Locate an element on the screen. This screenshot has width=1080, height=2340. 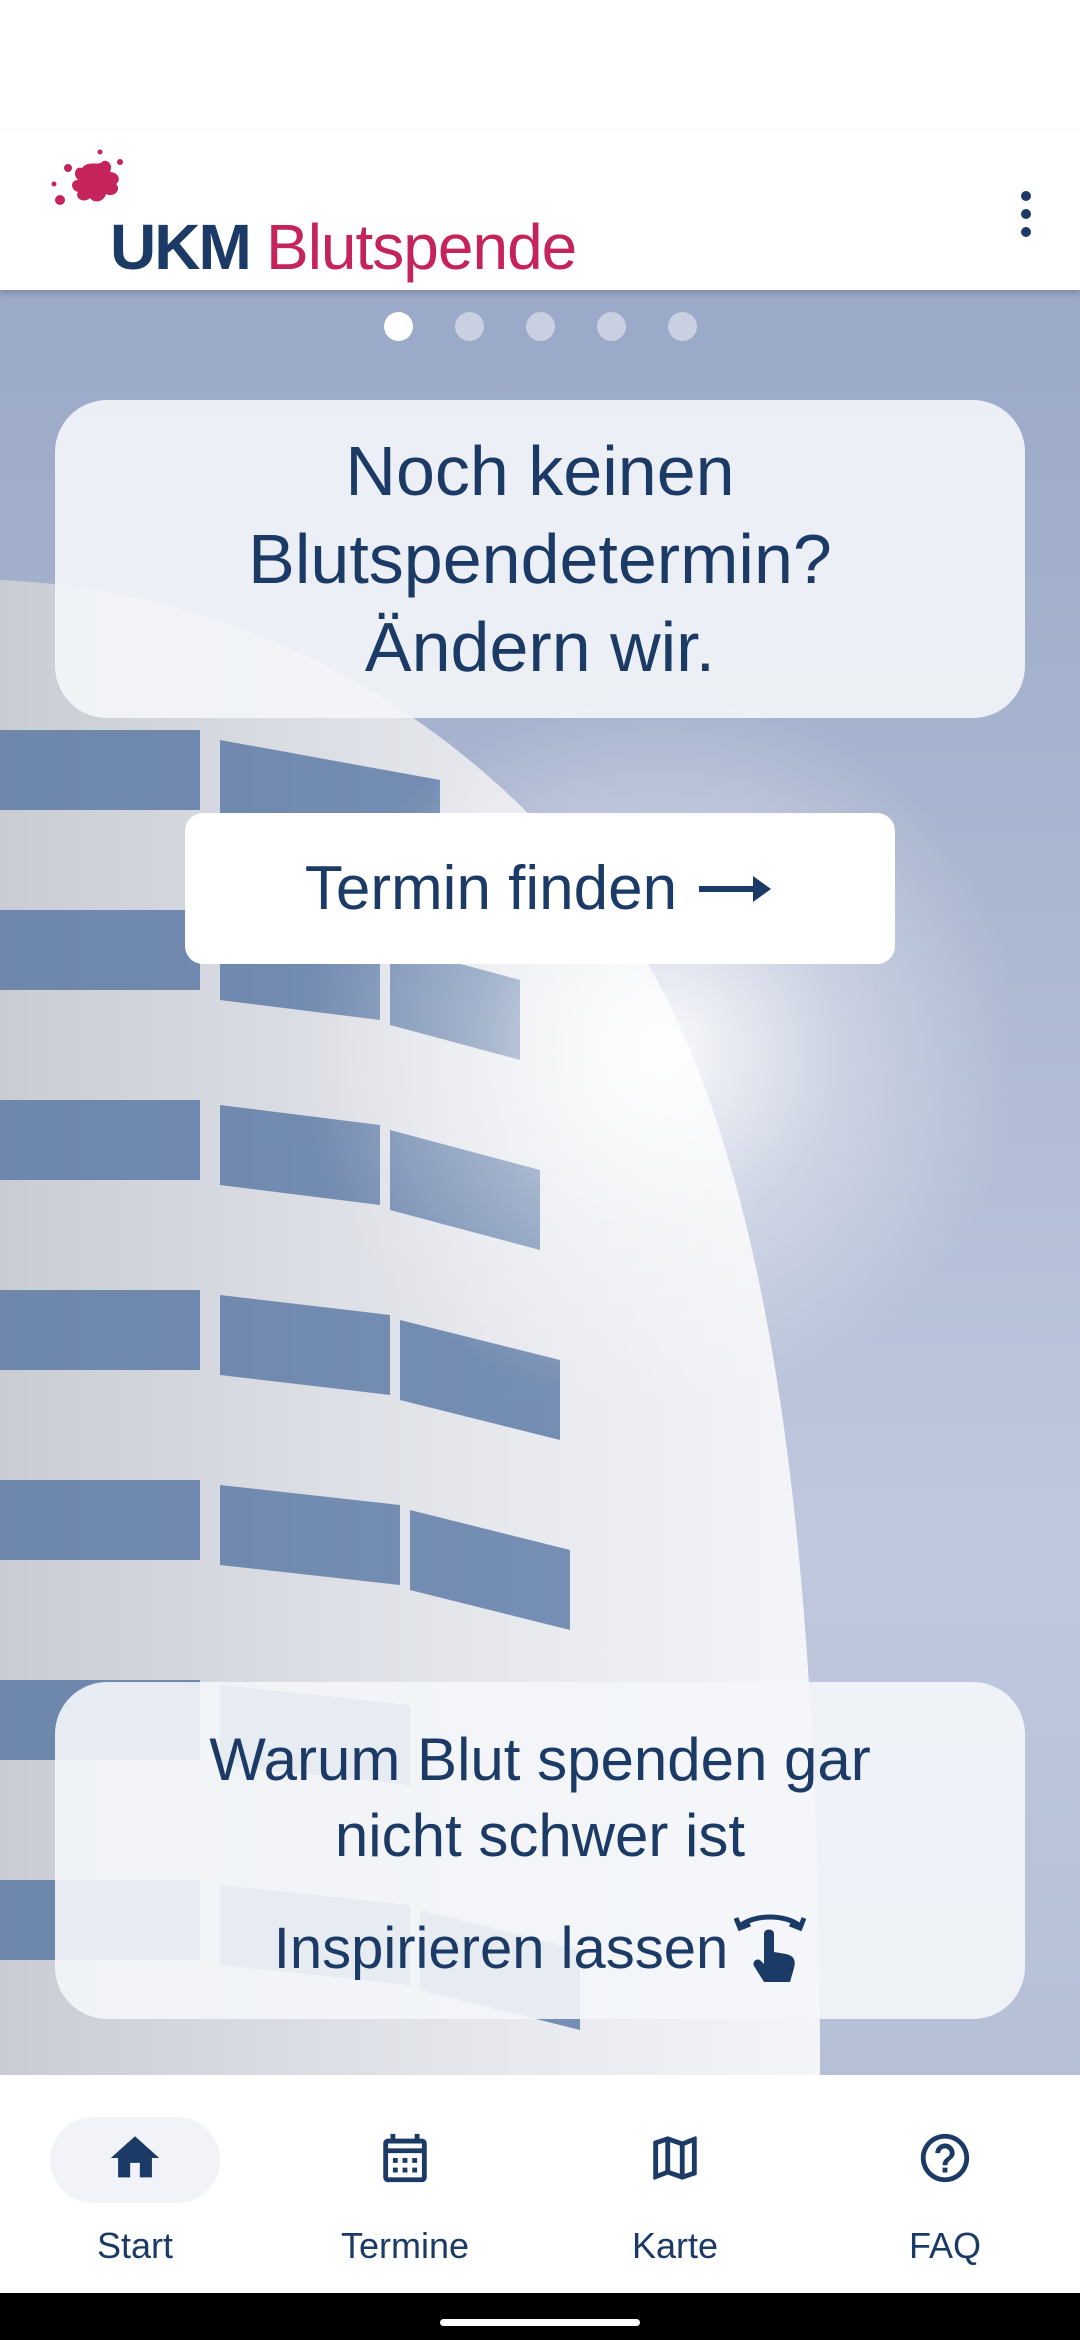
overflow-menu-button is located at coordinates (1026, 214).